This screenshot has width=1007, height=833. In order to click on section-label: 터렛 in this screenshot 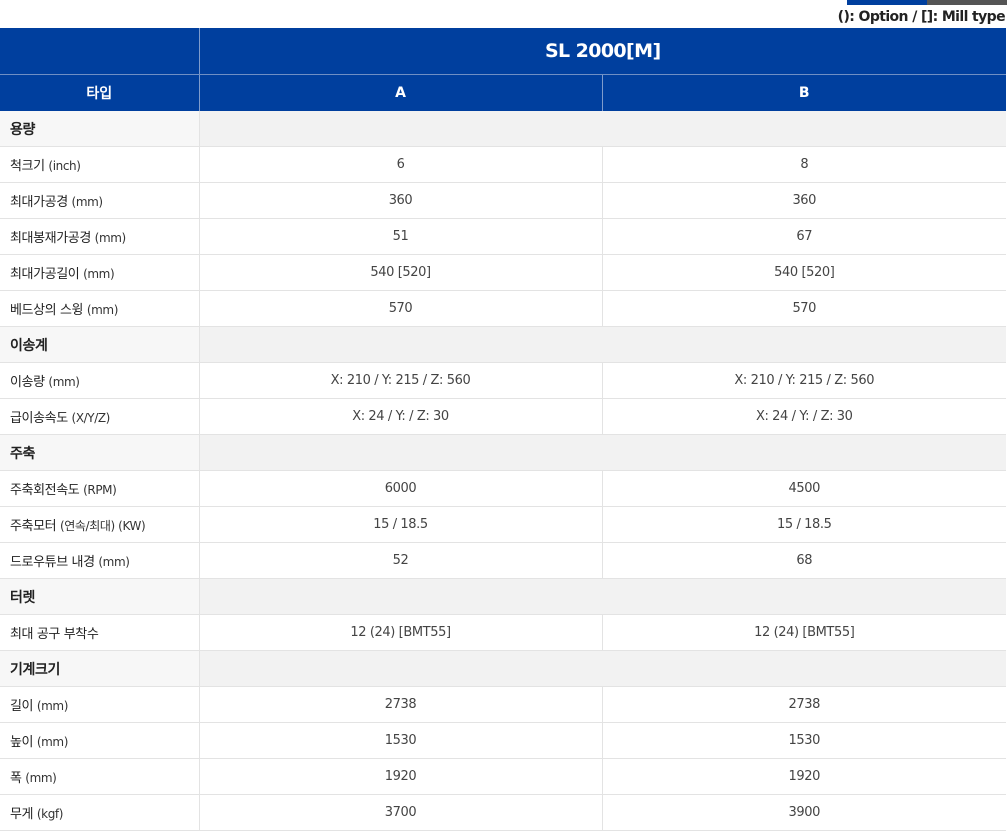, I will do `click(100, 596)`.